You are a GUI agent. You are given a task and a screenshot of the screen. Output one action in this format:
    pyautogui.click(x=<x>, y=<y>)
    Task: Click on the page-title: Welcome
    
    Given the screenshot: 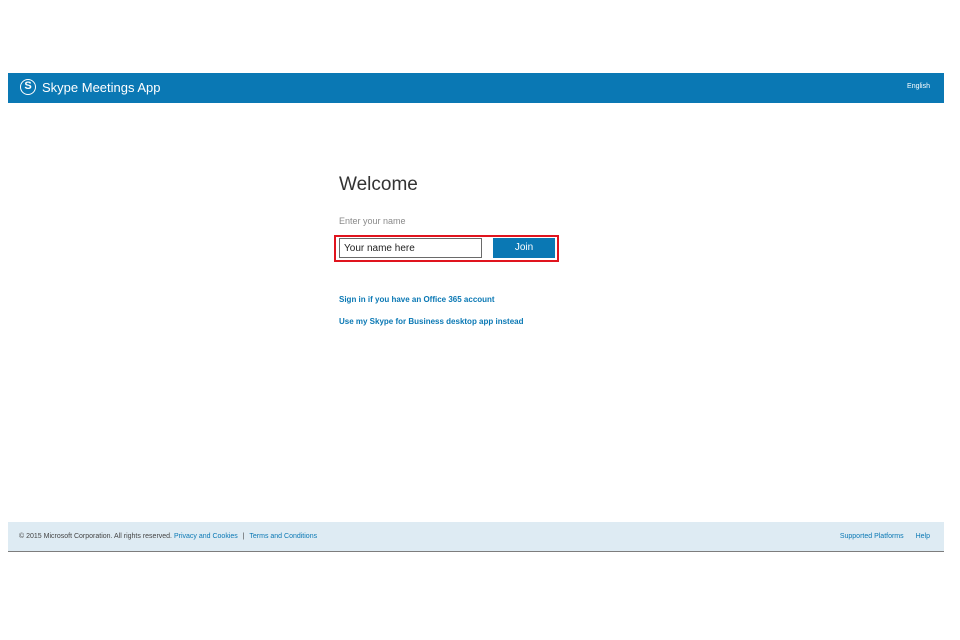 What is the action you would take?
    pyautogui.click(x=378, y=184)
    